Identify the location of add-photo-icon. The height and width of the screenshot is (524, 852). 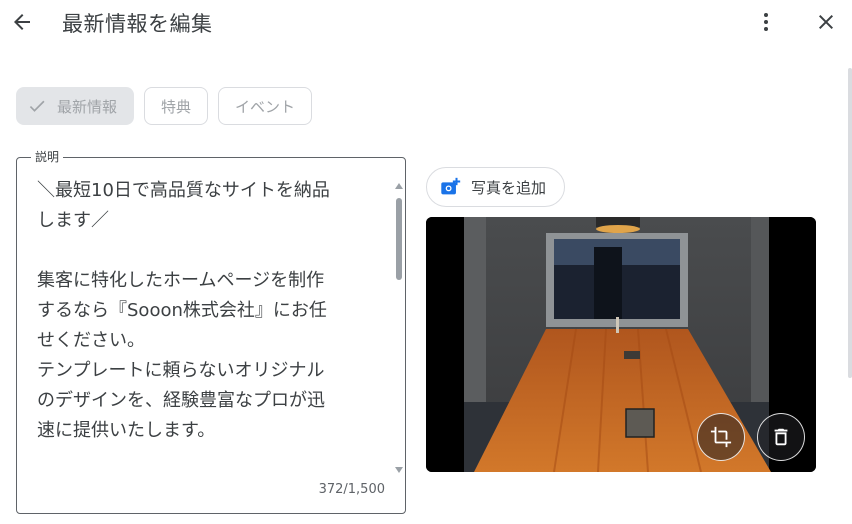
(451, 186).